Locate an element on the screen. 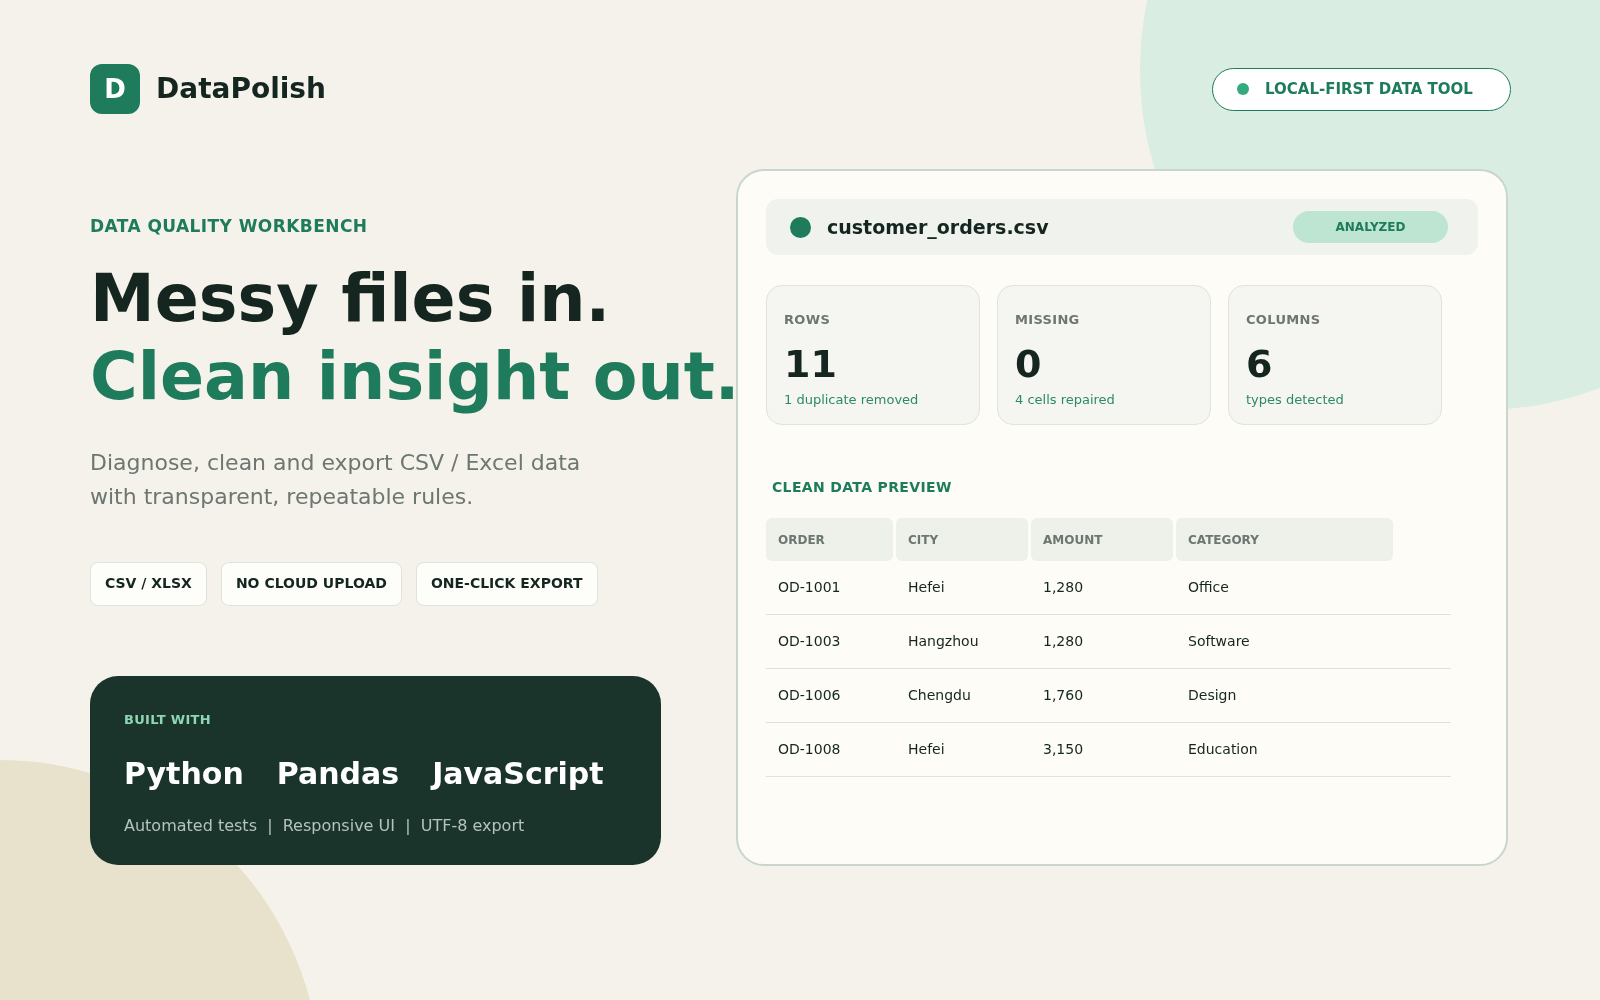 The width and height of the screenshot is (1600, 1000). feature-tag: CSV / XLSX is located at coordinates (148, 583).